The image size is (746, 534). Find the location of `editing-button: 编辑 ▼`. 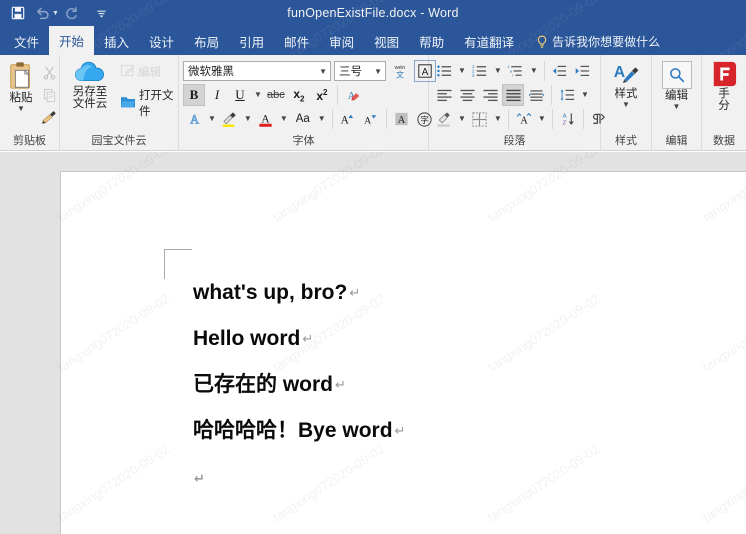

editing-button: 编辑 ▼ is located at coordinates (677, 86).